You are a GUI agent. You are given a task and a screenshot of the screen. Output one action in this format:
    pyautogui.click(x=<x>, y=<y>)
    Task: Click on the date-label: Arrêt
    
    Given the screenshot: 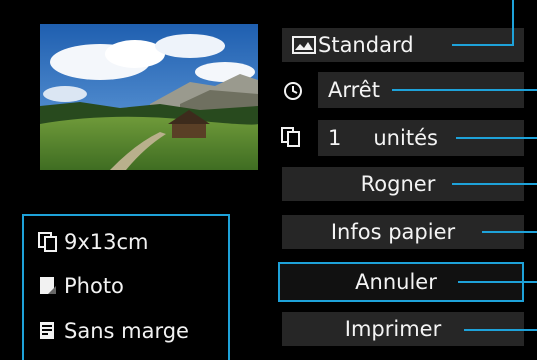 What is the action you would take?
    pyautogui.click(x=354, y=90)
    